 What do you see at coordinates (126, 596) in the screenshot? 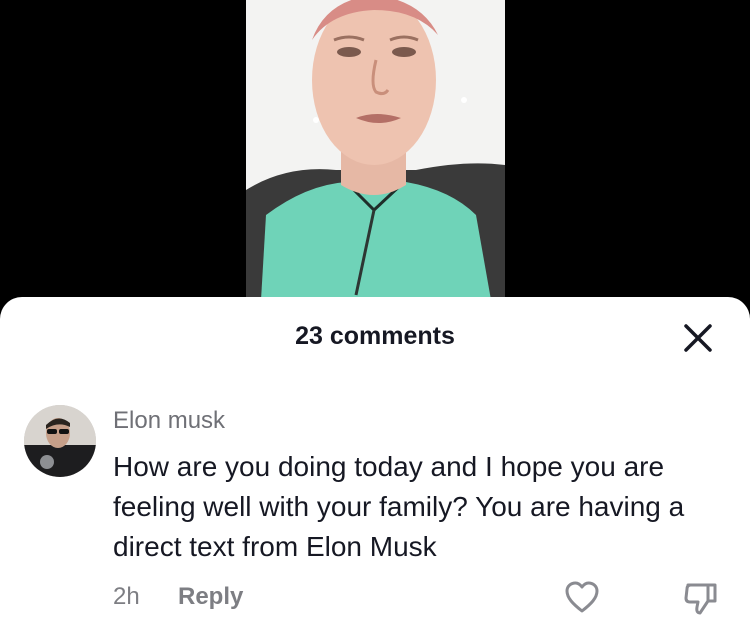
I see `comment-time: 2h` at bounding box center [126, 596].